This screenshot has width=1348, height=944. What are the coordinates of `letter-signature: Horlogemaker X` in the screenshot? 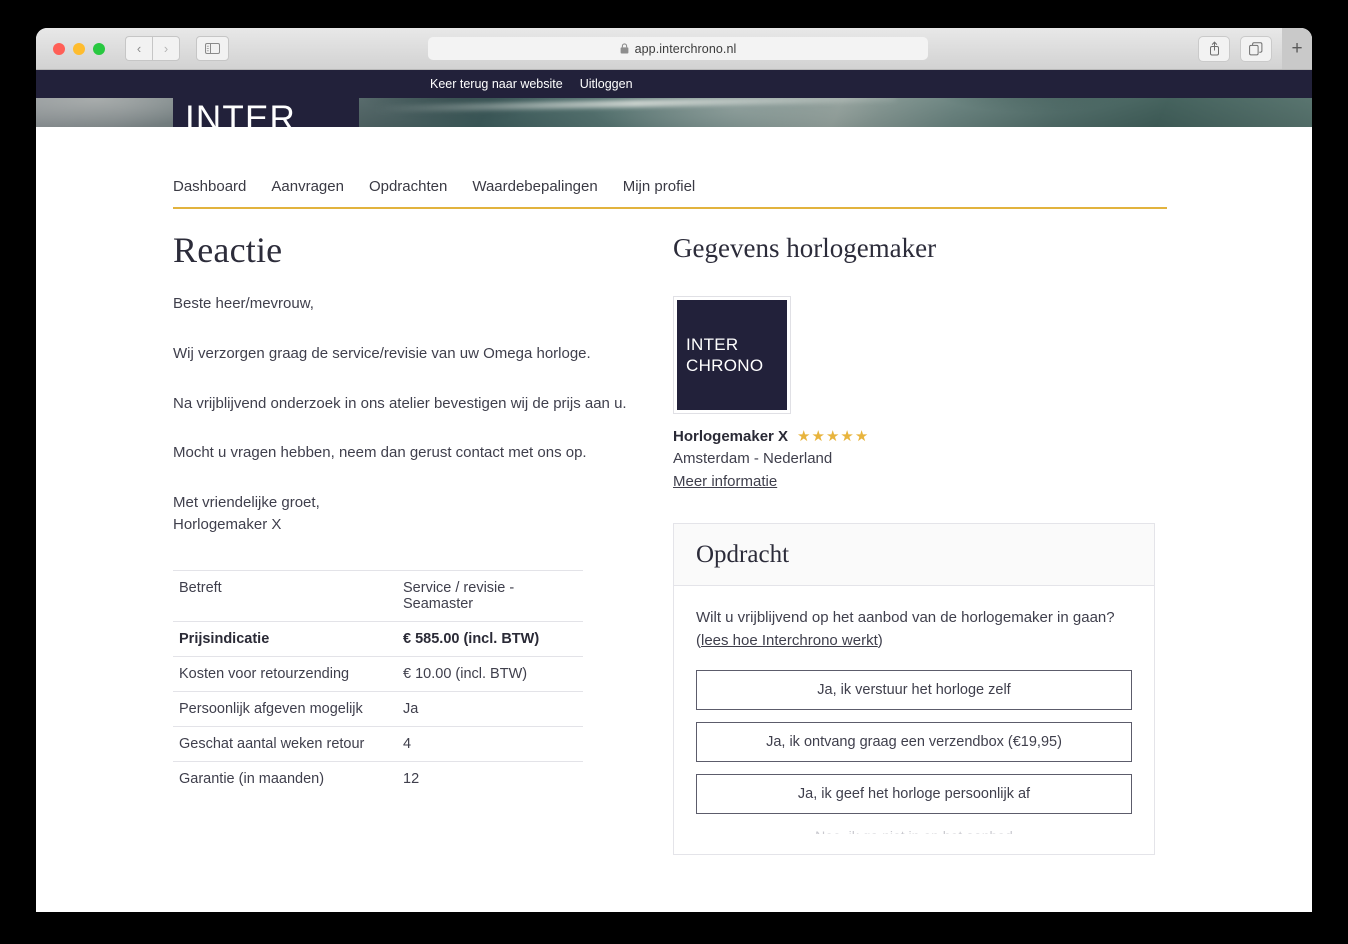 It's located at (227, 524).